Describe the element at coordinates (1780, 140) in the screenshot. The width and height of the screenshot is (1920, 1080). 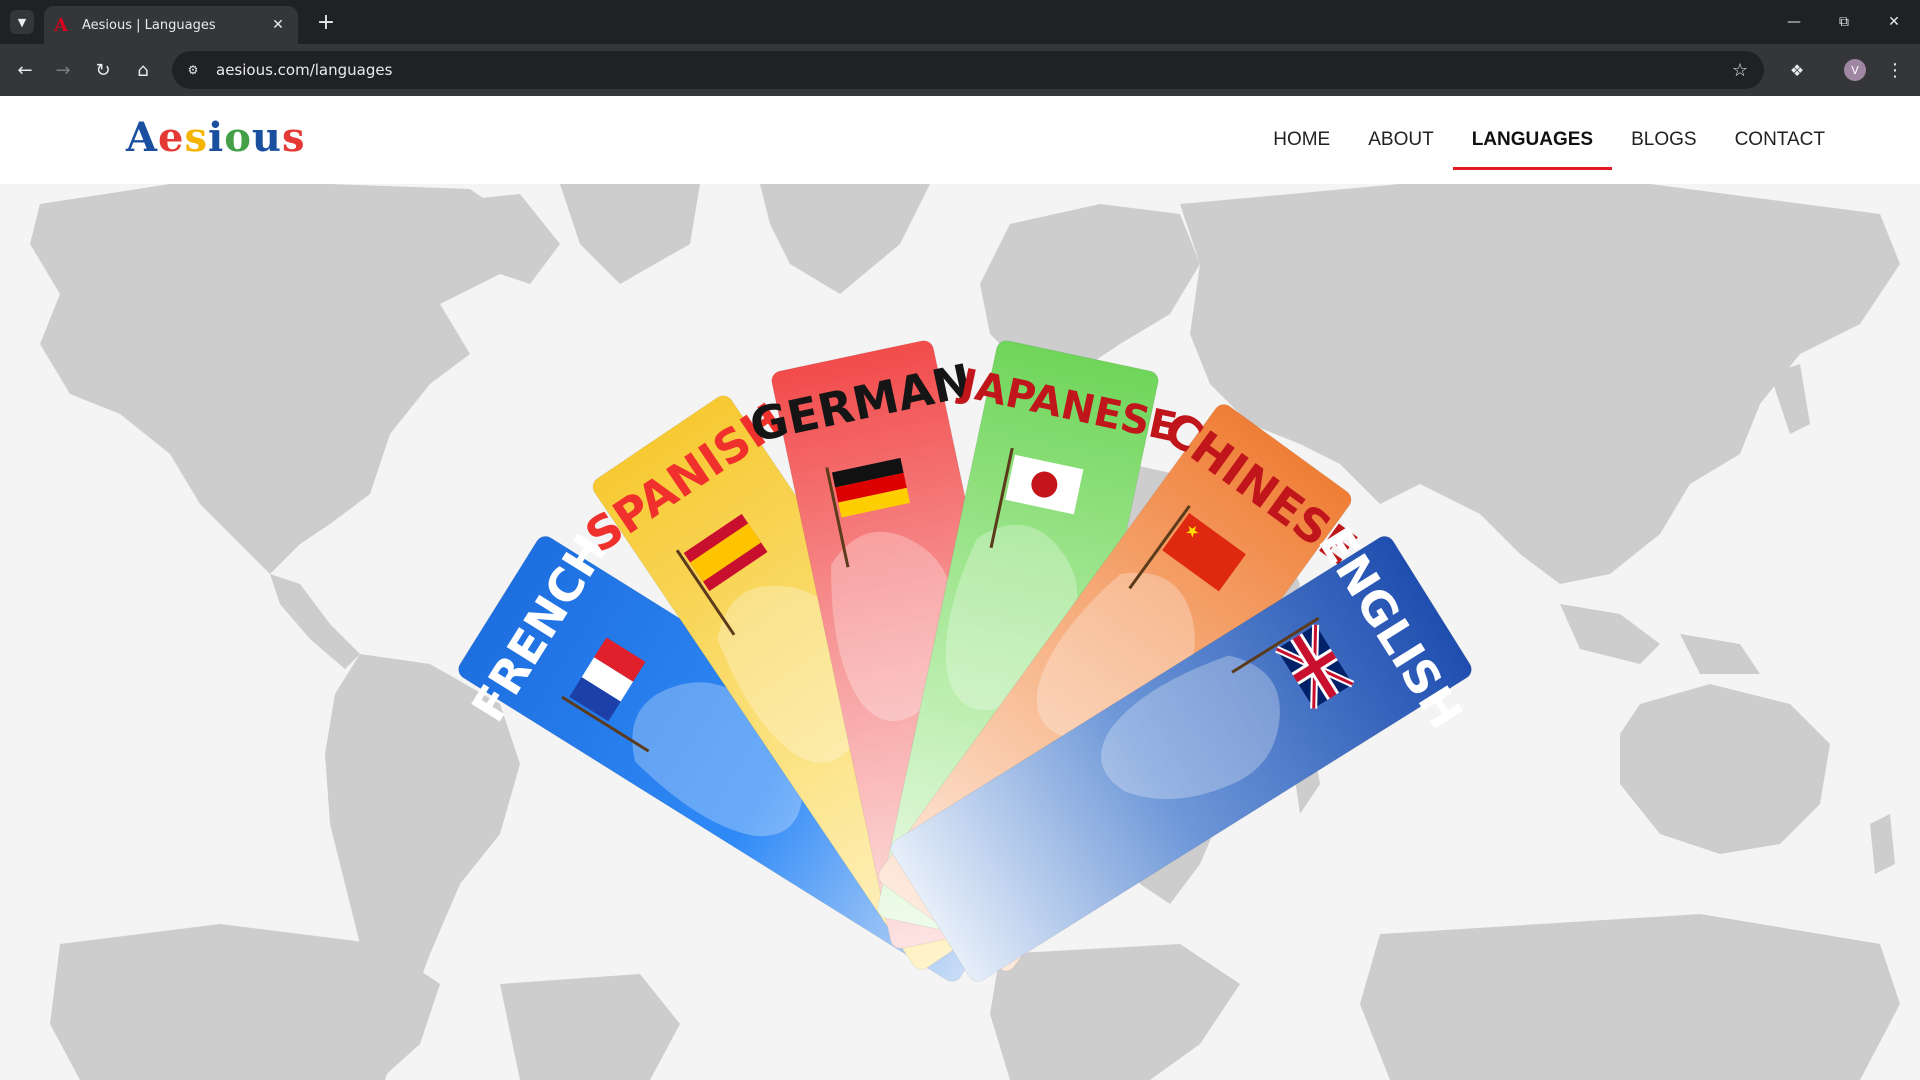
I see `nav-contact: CONTACT` at that location.